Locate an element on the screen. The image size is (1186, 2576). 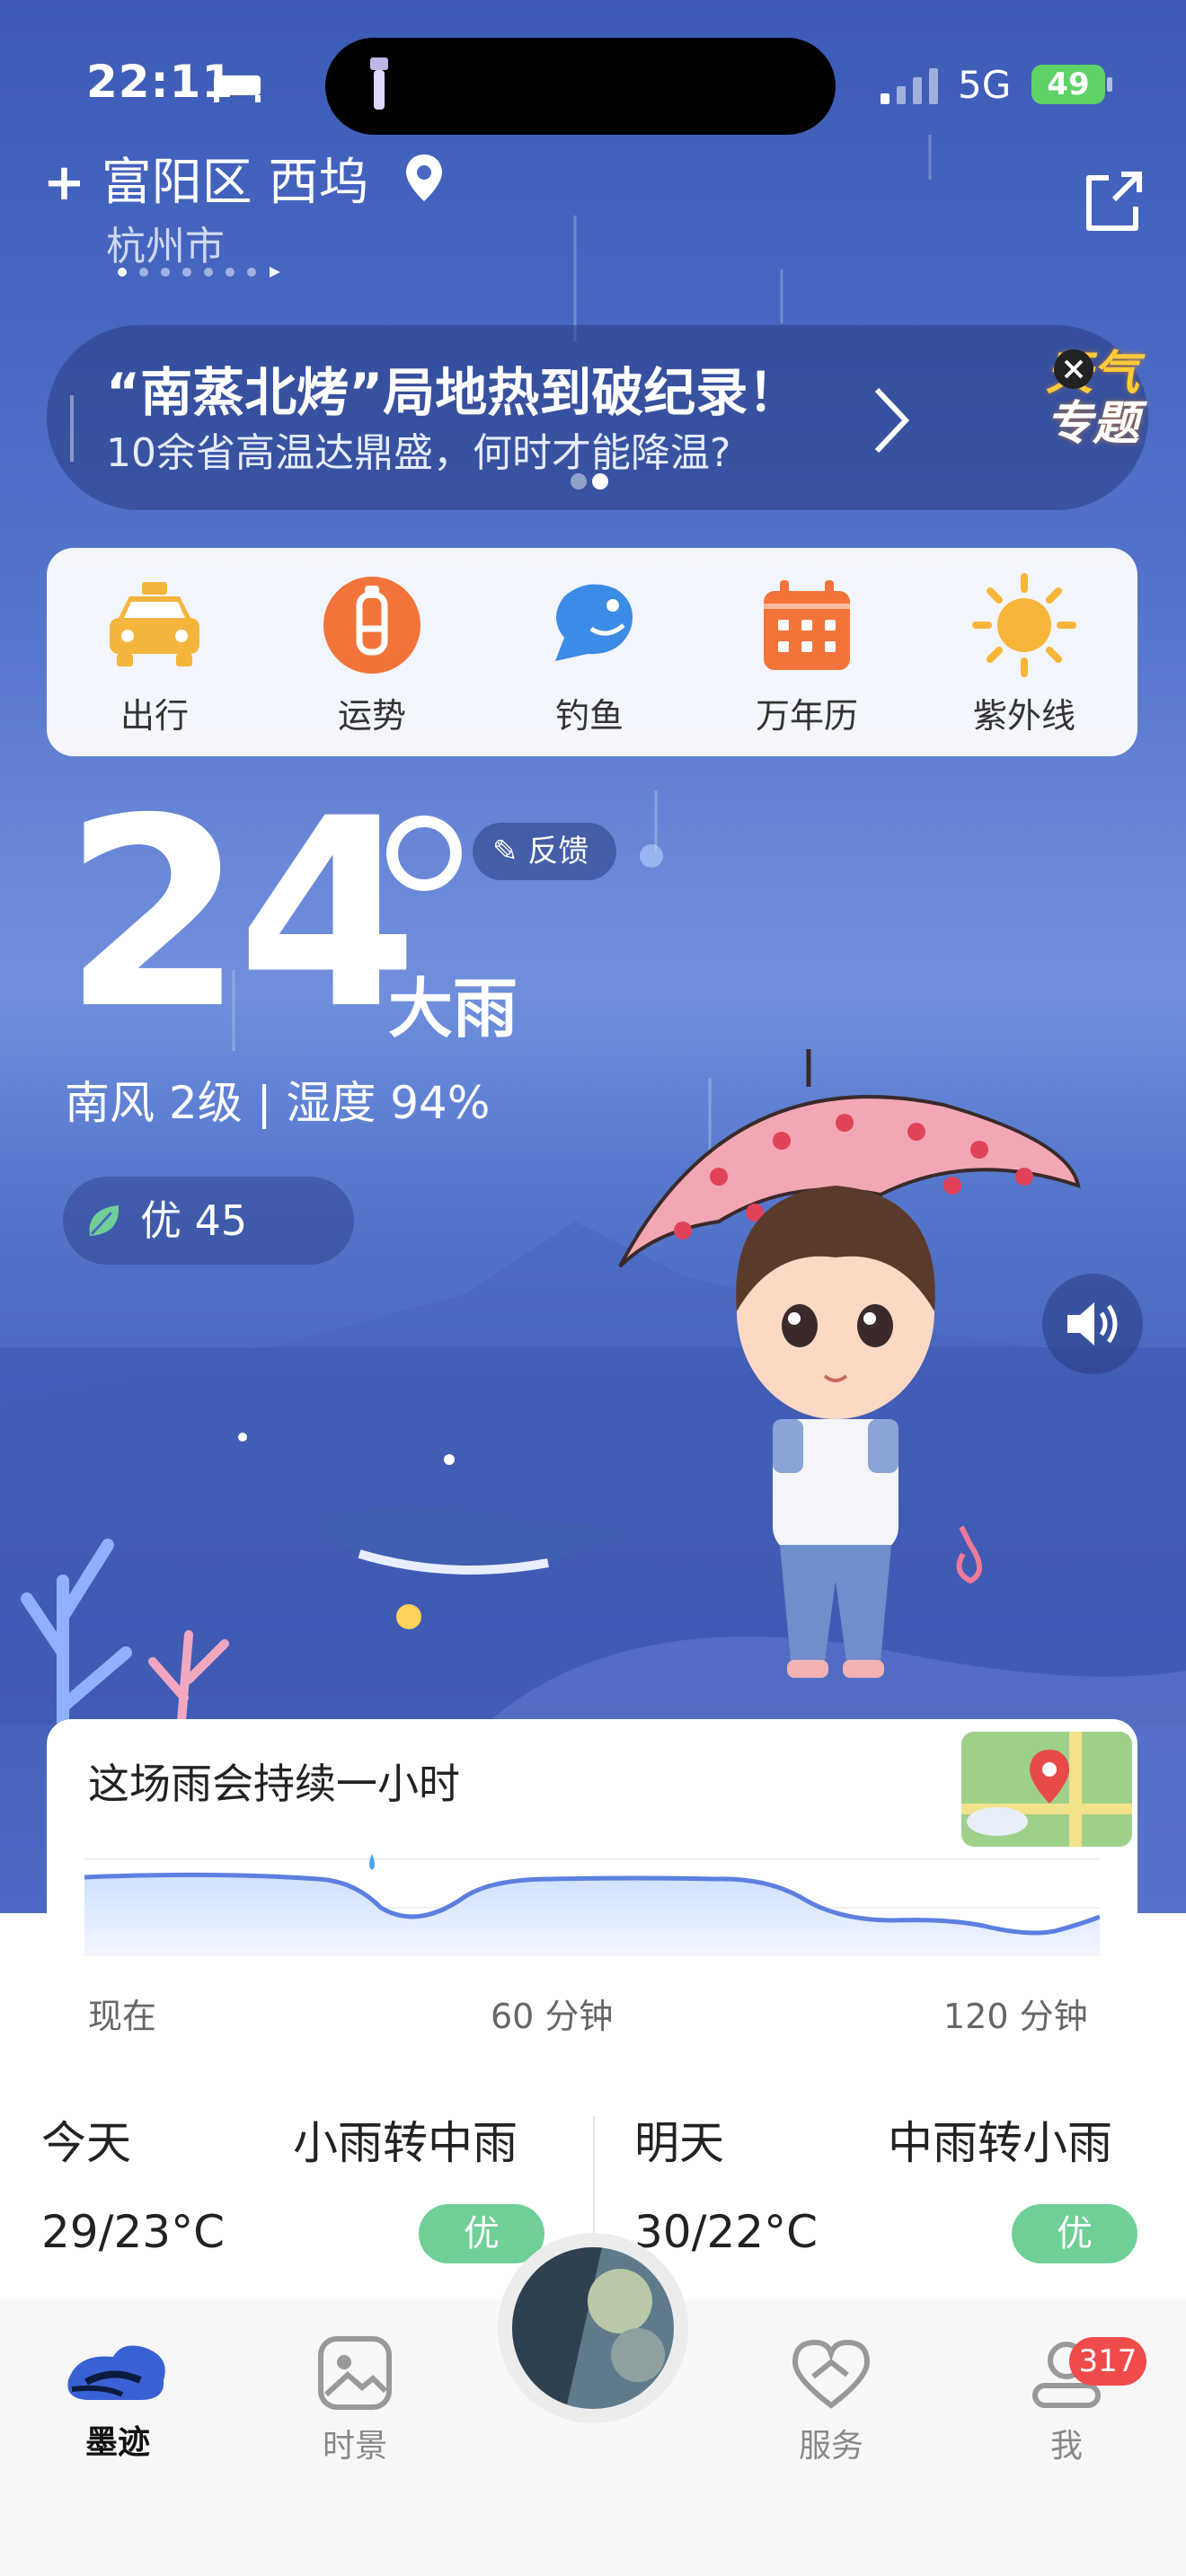
aqi-value: 优 45 is located at coordinates (194, 1220).